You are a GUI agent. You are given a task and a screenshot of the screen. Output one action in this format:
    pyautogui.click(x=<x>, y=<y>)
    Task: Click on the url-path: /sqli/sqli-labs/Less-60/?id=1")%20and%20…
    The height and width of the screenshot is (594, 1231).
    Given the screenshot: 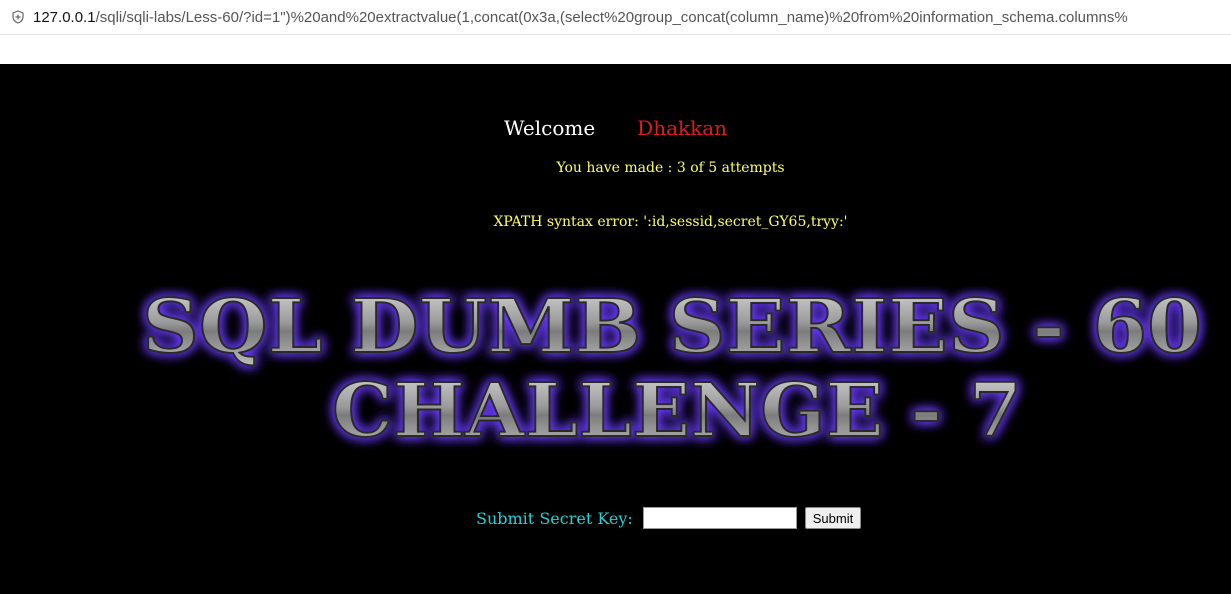 What is the action you would take?
    pyautogui.click(x=611, y=17)
    